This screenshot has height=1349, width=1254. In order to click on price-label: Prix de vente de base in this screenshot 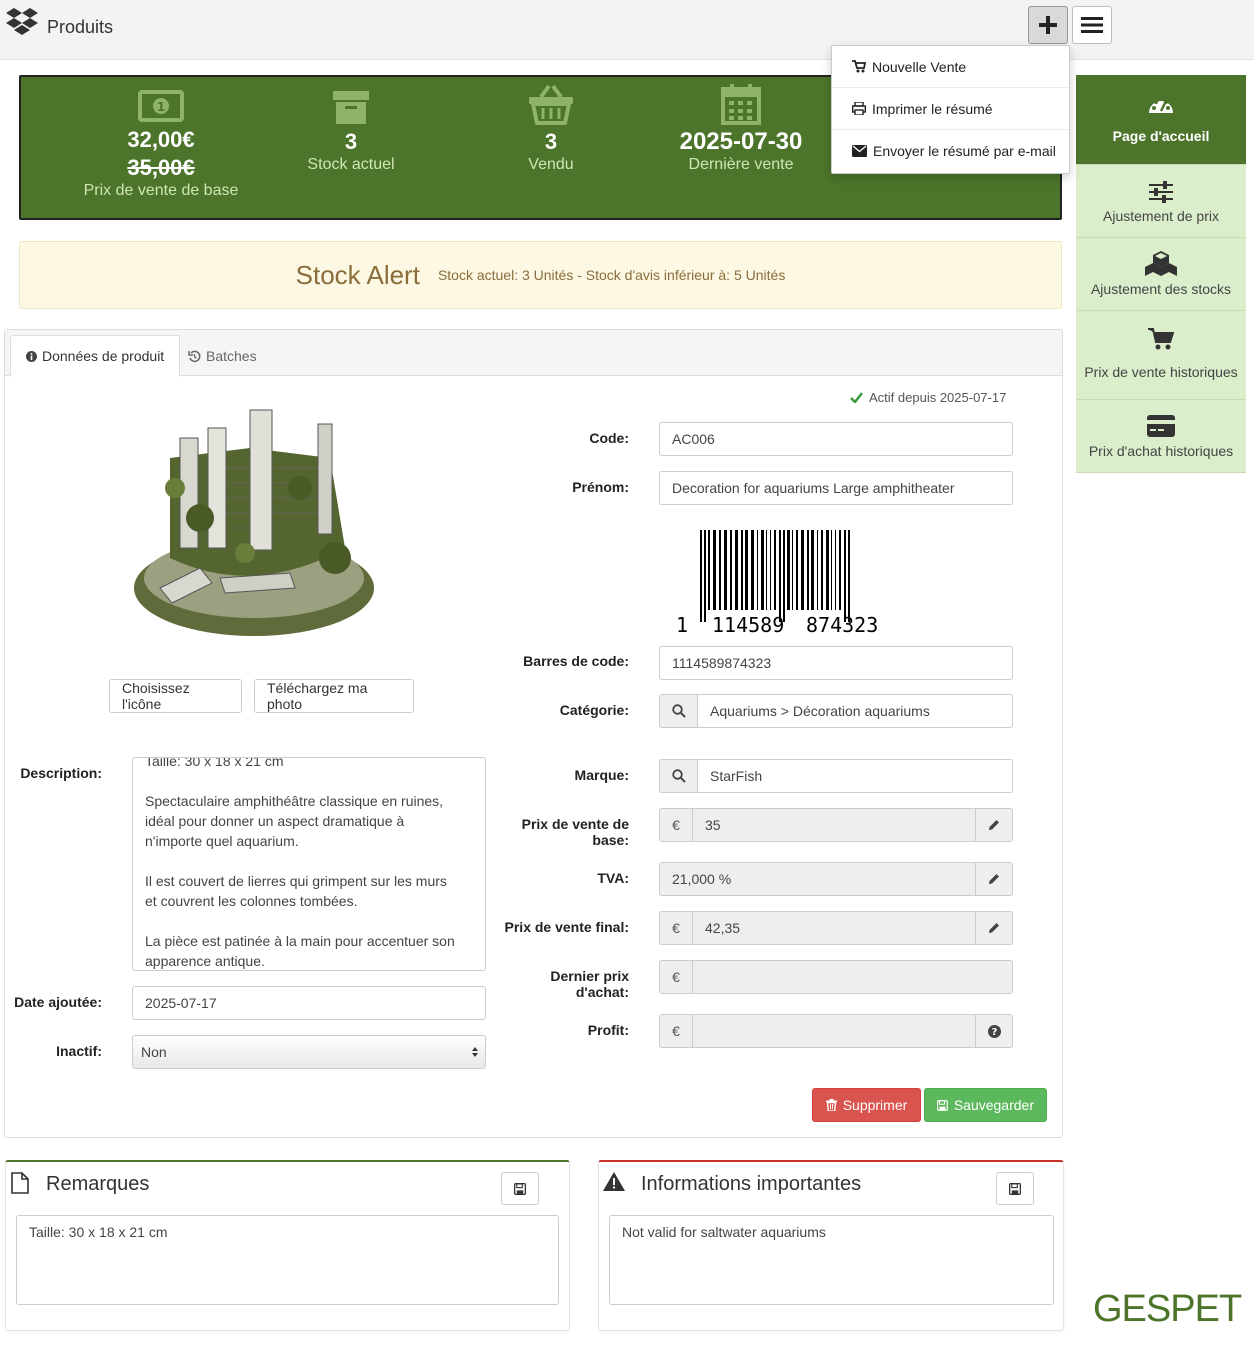, I will do `click(161, 190)`.